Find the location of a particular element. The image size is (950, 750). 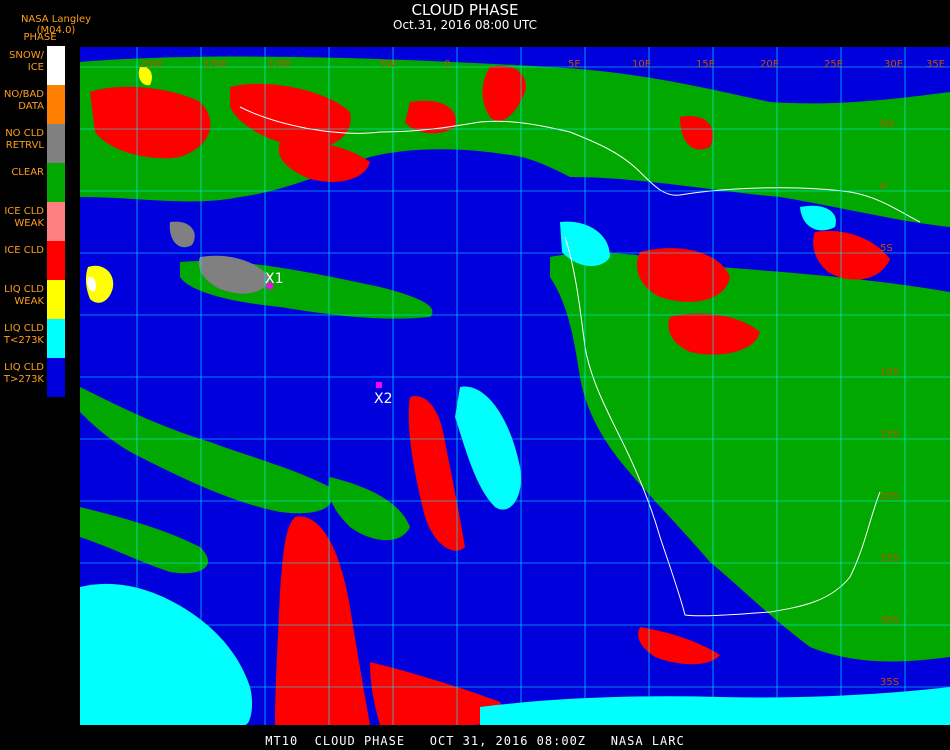

lat-label: 35S is located at coordinates (889, 682).